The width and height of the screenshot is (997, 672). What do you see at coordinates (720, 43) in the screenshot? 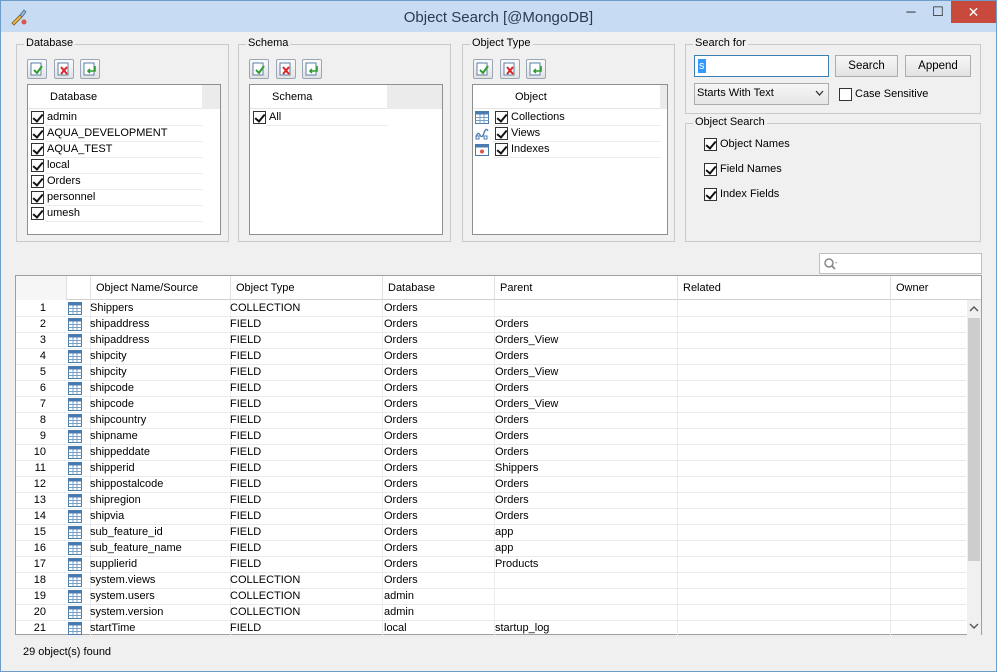
I see `search-for-label: Search for` at bounding box center [720, 43].